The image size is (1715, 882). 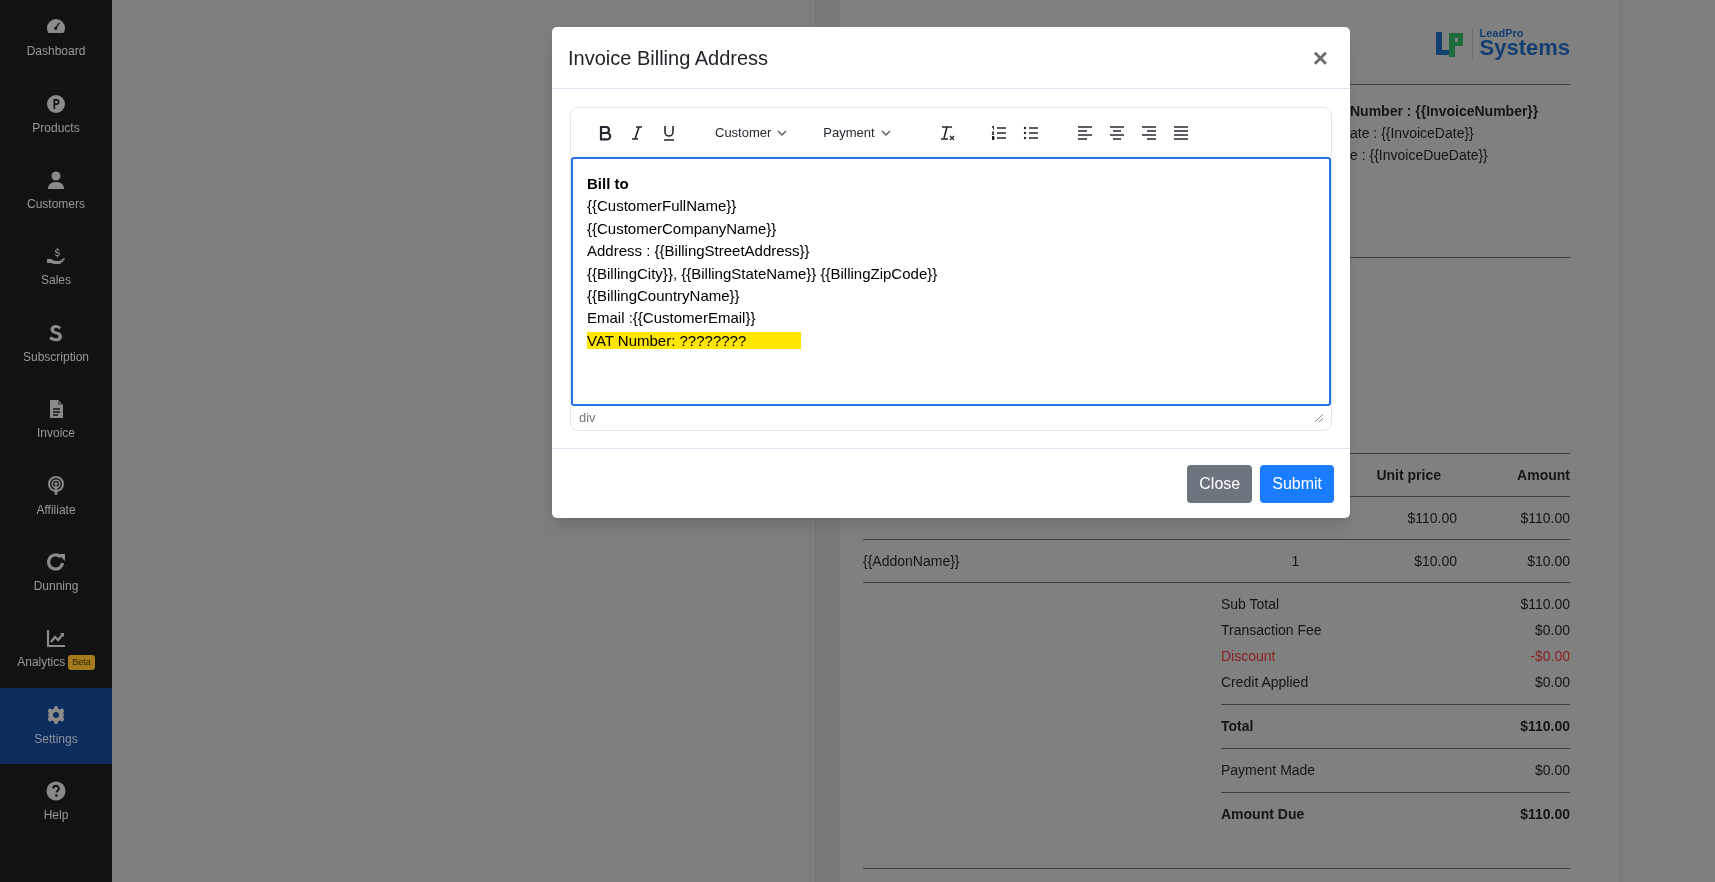 I want to click on sidebar-item: Help, so click(x=56, y=802).